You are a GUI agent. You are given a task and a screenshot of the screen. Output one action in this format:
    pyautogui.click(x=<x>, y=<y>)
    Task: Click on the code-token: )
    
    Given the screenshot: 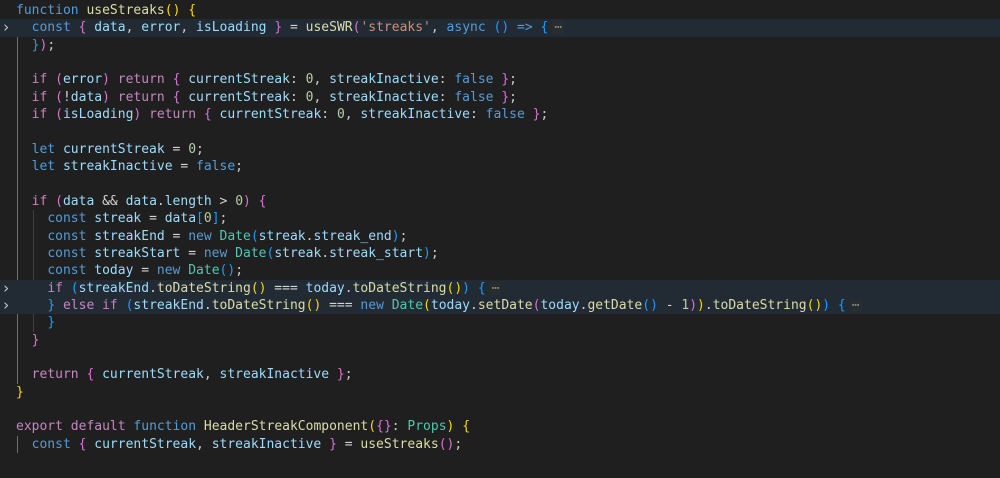 What is the action you would take?
    pyautogui.click(x=466, y=288)
    